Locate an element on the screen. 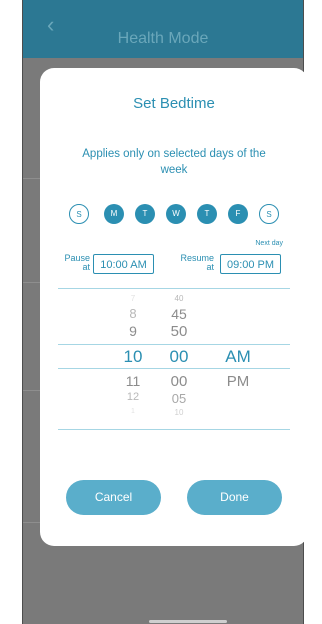  minute-option: 50 is located at coordinates (179, 331).